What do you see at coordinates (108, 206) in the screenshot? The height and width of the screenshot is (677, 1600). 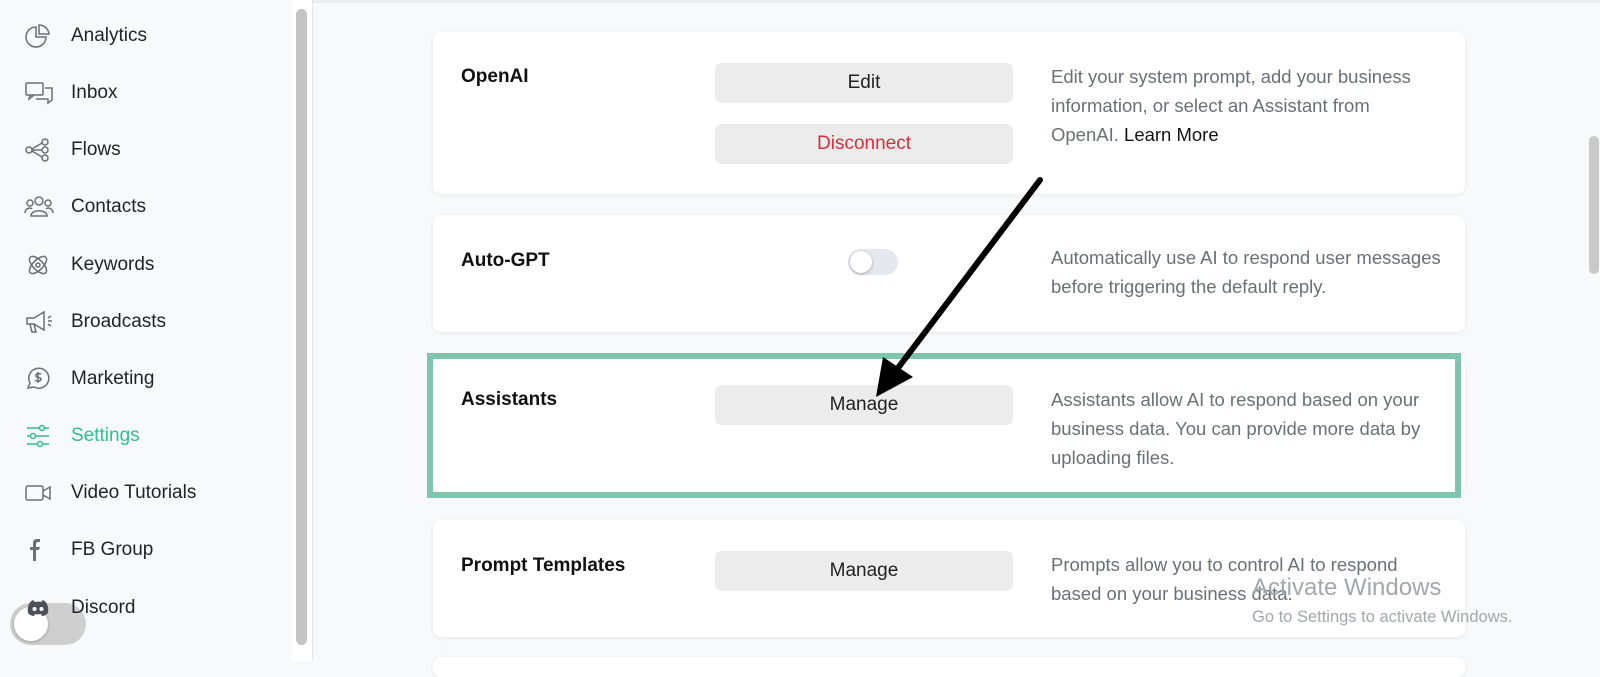 I see `sidebar-item-label: Contacts` at bounding box center [108, 206].